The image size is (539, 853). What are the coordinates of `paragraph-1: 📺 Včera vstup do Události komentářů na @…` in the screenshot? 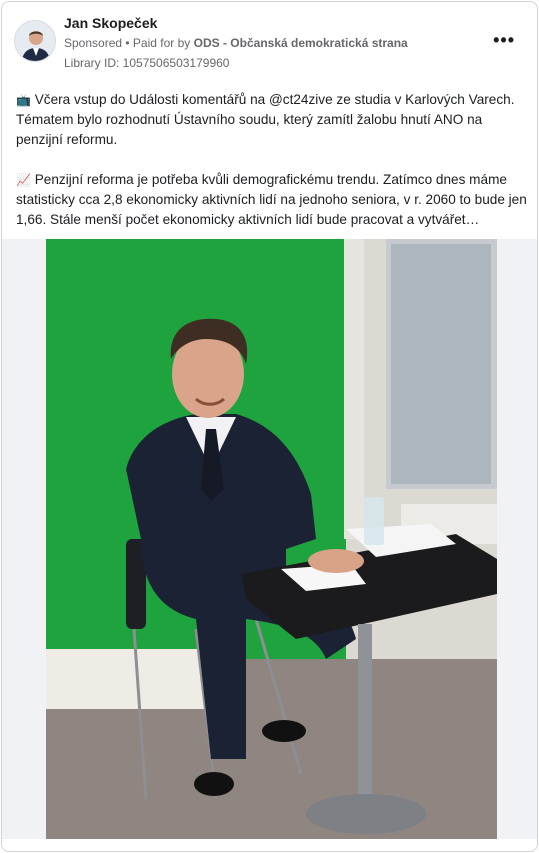 It's located at (272, 120).